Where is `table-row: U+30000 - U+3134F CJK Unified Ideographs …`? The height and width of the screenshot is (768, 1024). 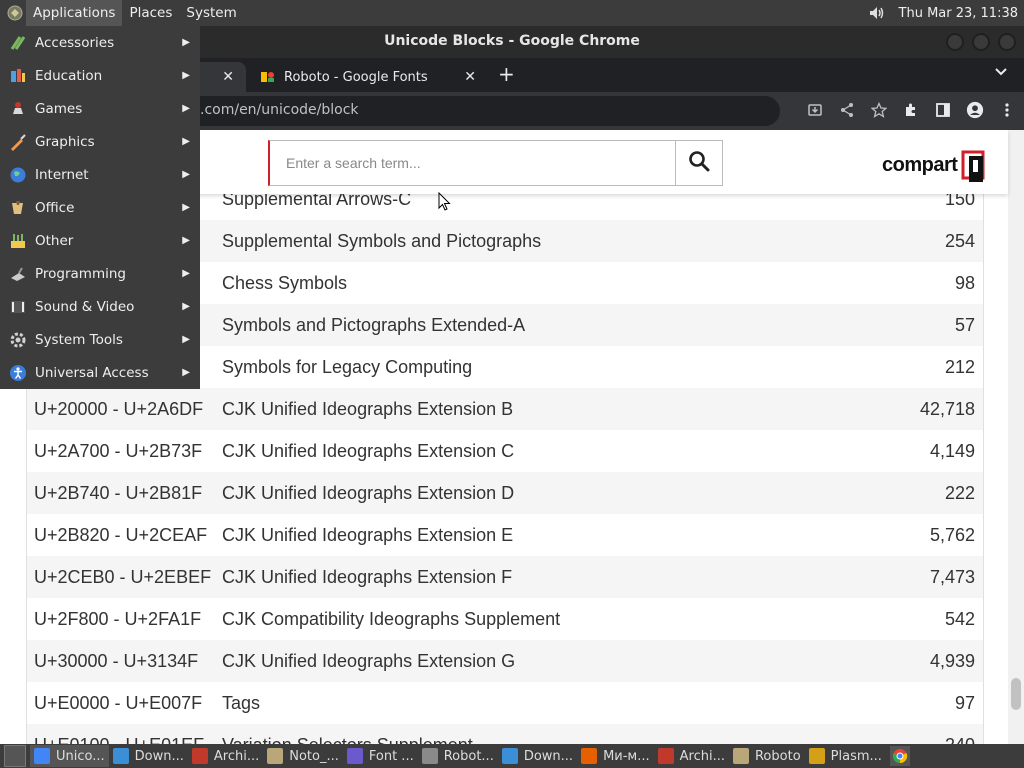 table-row: U+30000 - U+3134F CJK Unified Ideographs … is located at coordinates (505, 661).